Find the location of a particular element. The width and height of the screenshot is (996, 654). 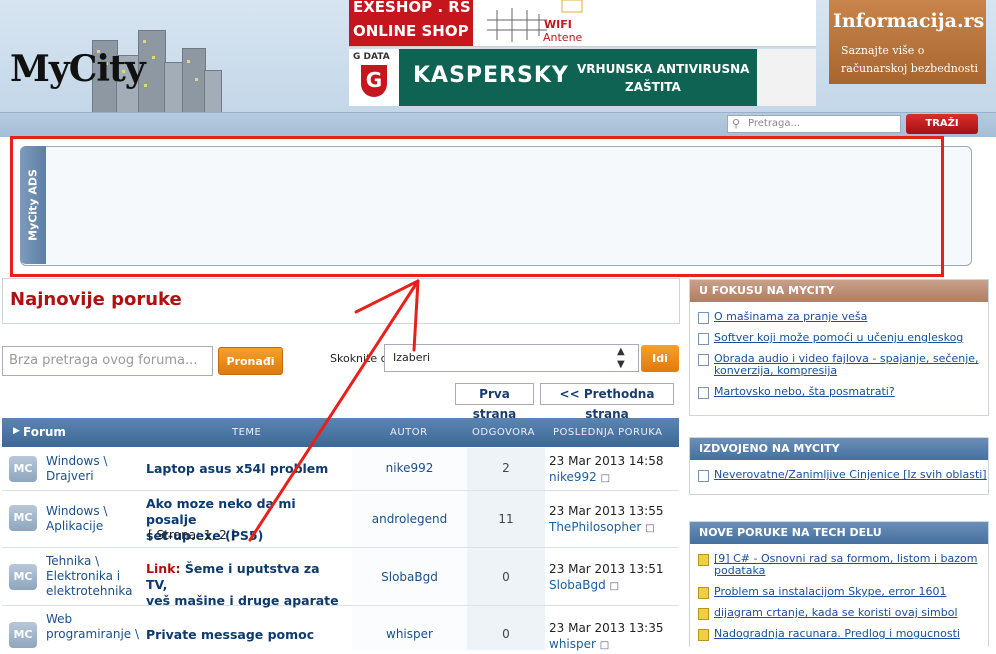

column-forum: Forum is located at coordinates (44, 432).